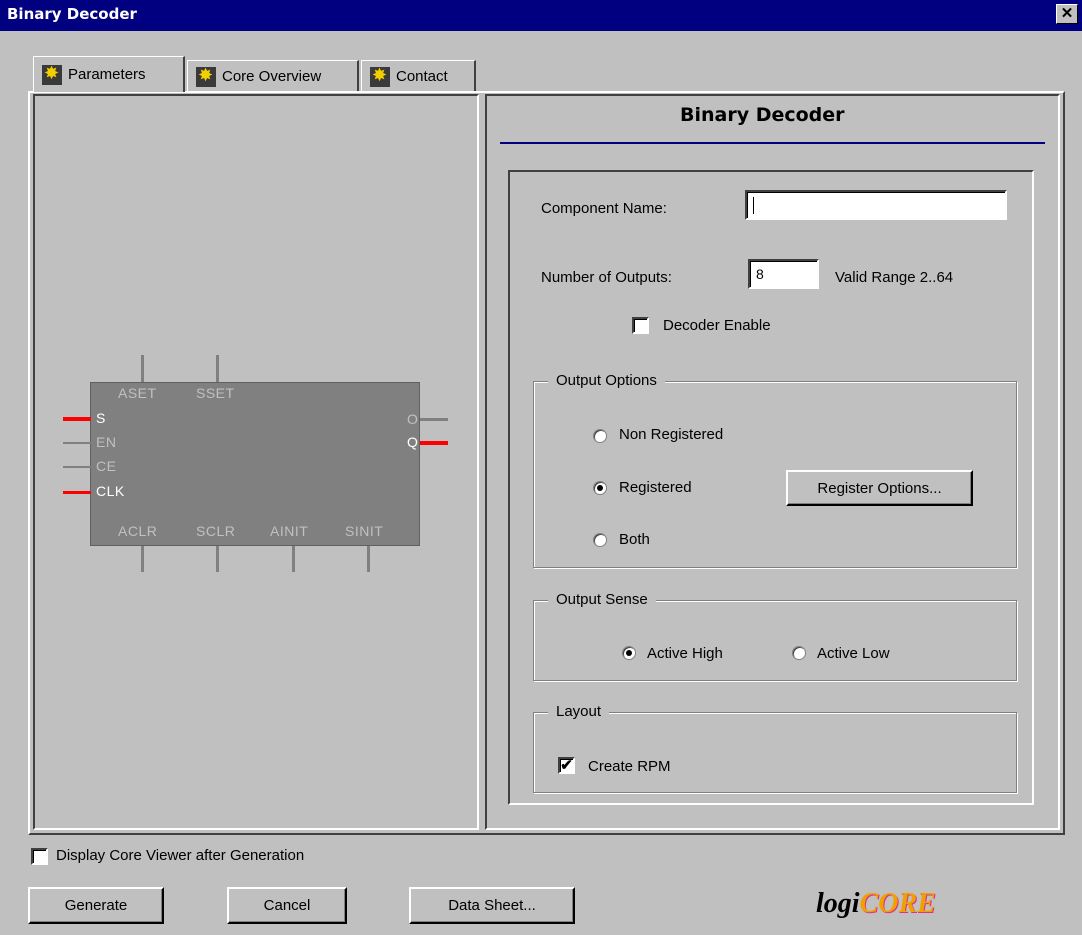 The height and width of the screenshot is (935, 1082). I want to click on logicore-logo: logiCORE, so click(876, 904).